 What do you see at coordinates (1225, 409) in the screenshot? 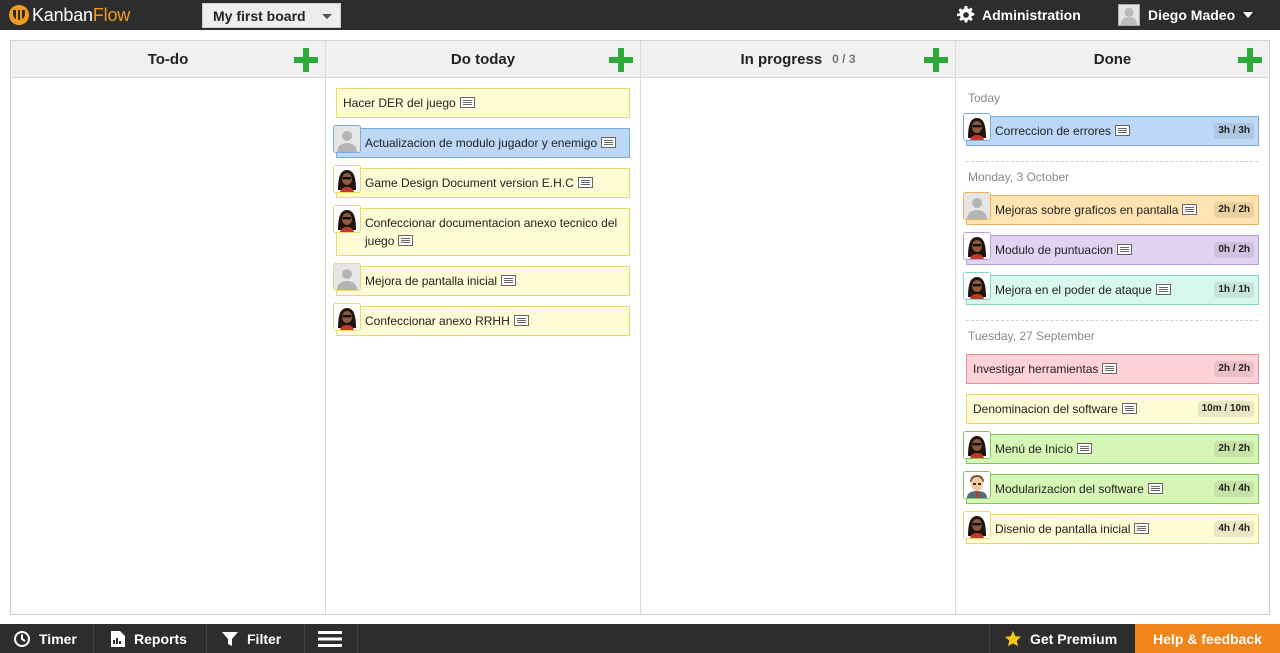
I see `time-tracking-badge: 10m / 10m` at bounding box center [1225, 409].